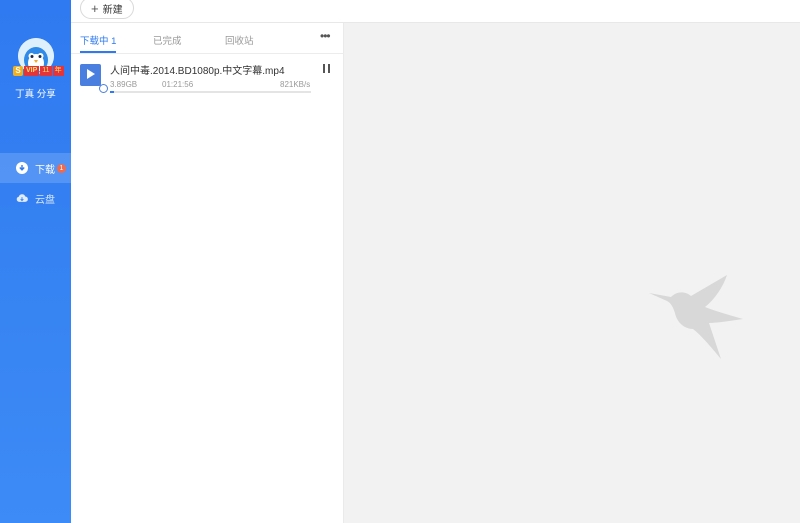 Image resolution: width=800 pixels, height=523 pixels. I want to click on sidebar-item-download: 下载 1, so click(35, 168).